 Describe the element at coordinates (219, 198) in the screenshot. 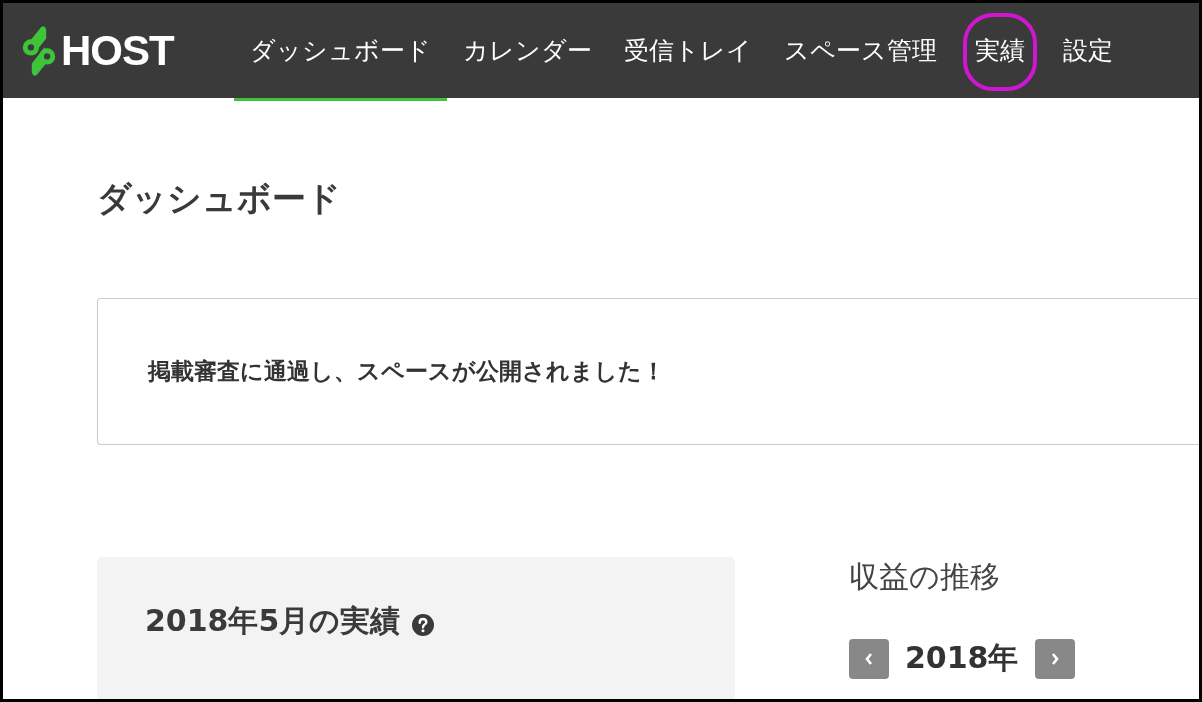

I see `page-title: ダッシュボード` at that location.